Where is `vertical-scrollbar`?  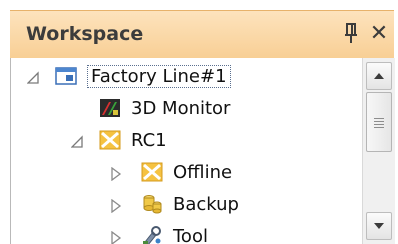 vertical-scrollbar is located at coordinates (378, 151).